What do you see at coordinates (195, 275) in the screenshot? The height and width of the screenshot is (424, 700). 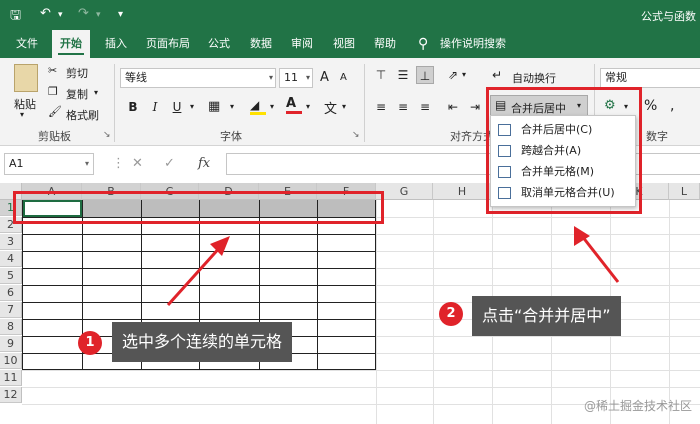 I see `arrow-to-selection` at bounding box center [195, 275].